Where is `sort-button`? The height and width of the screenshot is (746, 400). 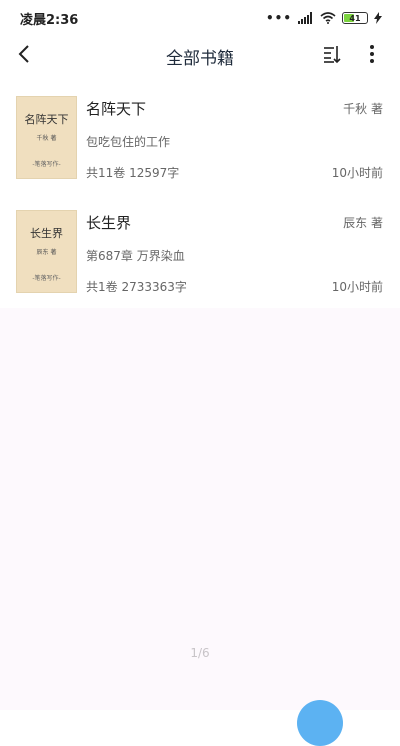
sort-button is located at coordinates (332, 54).